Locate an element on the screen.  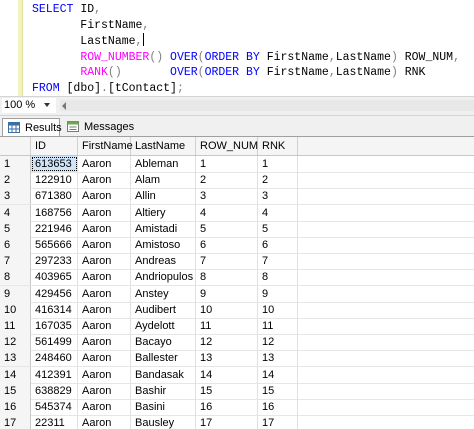
row-number: 3 is located at coordinates (15, 196).